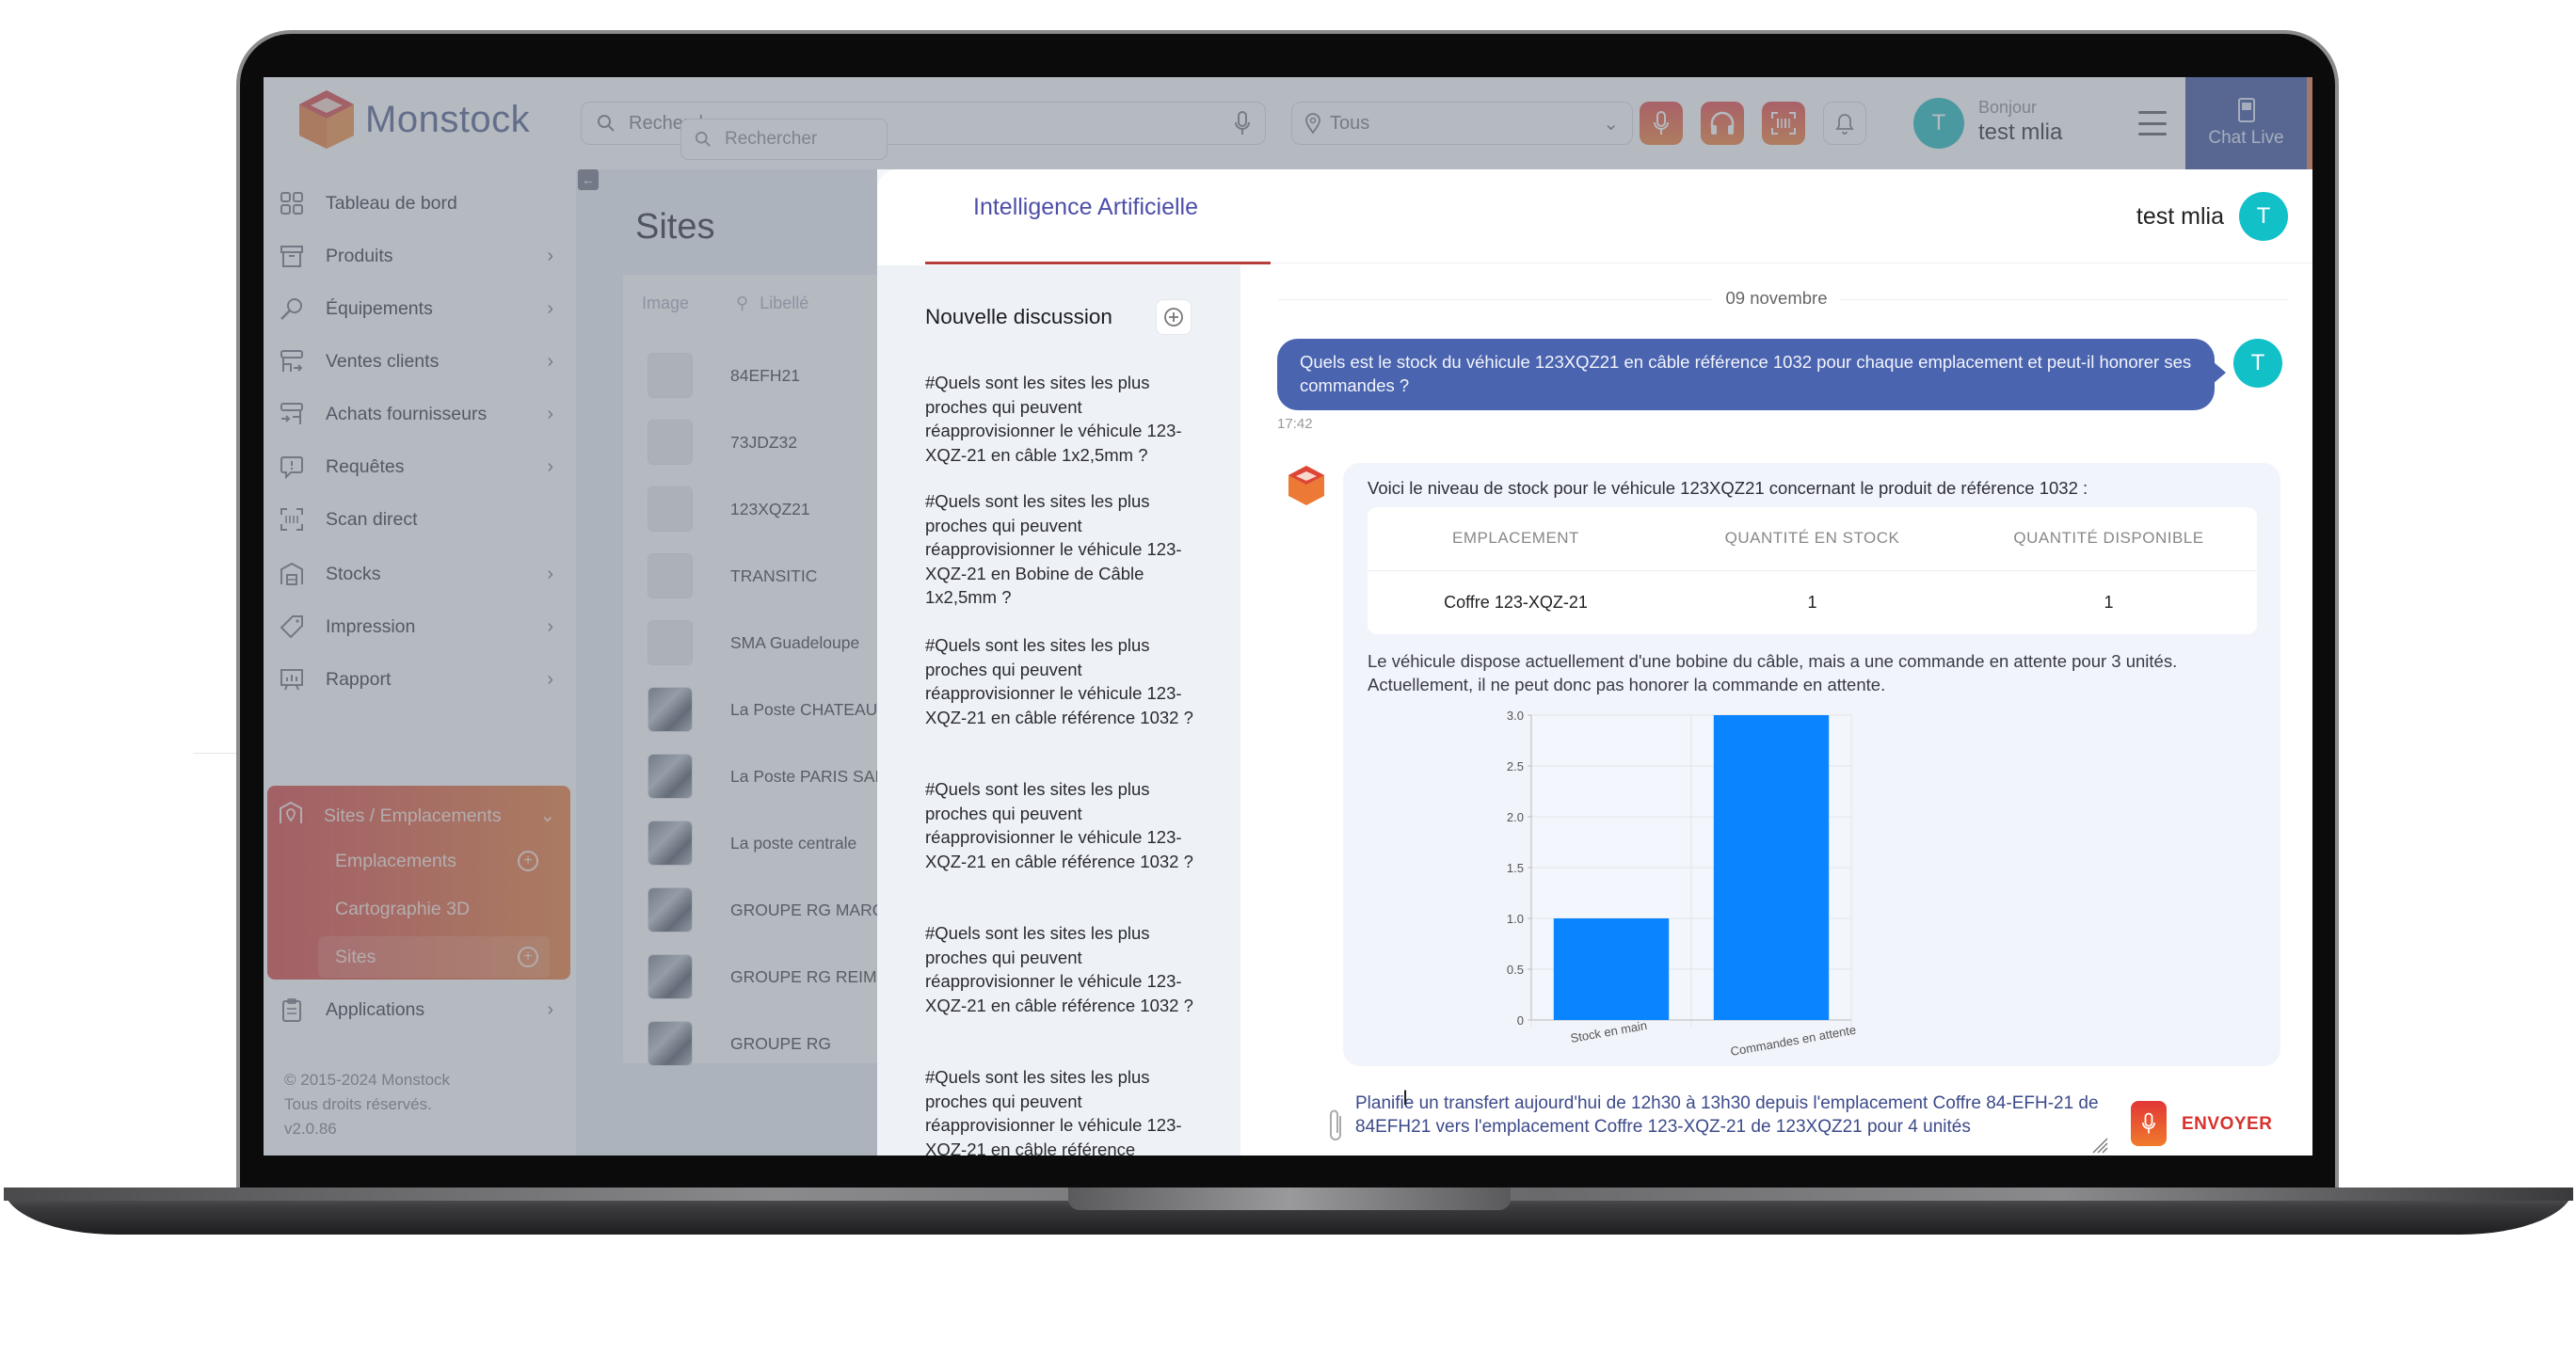  Describe the element at coordinates (742, 303) in the screenshot. I see `search-icon: ⚲` at that location.